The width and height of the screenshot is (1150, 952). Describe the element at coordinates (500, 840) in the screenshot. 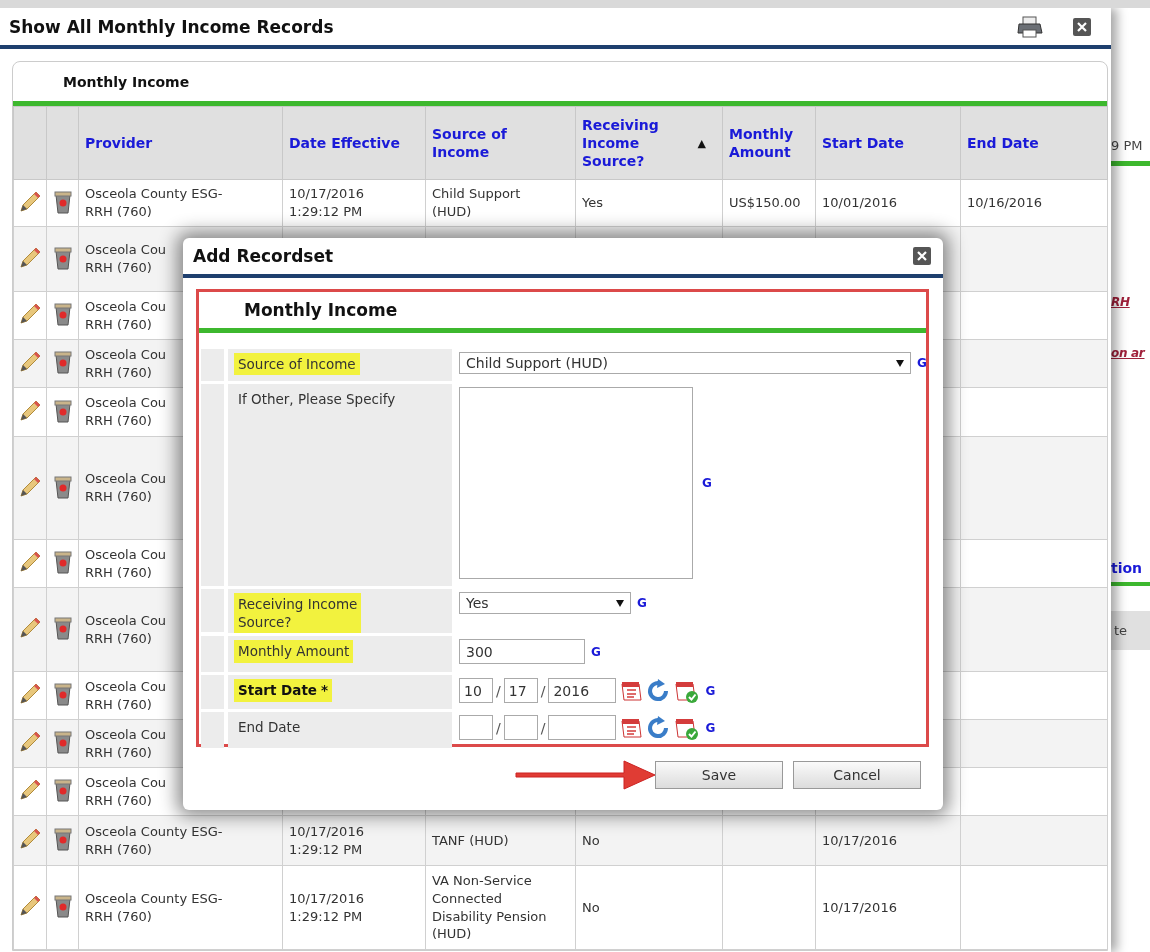

I see `table-cell: TANF (HUD)` at that location.